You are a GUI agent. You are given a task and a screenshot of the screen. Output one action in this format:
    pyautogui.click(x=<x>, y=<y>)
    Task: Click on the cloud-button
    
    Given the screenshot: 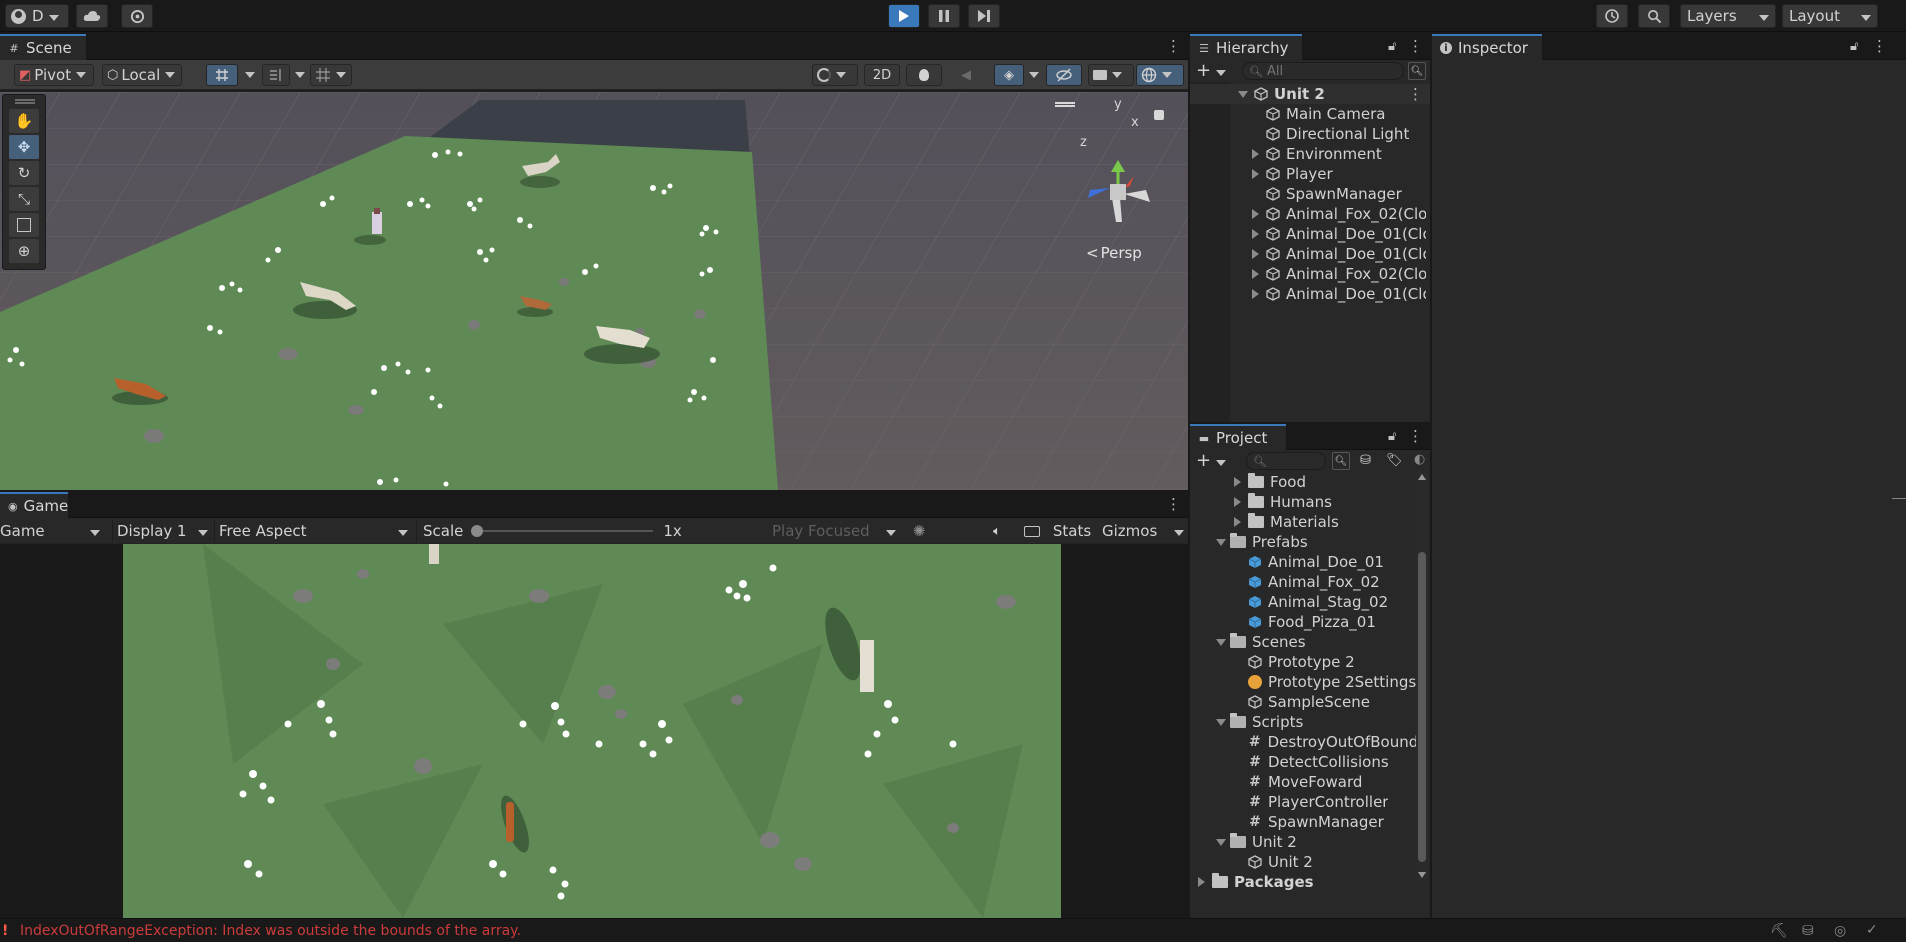 What is the action you would take?
    pyautogui.click(x=92, y=16)
    